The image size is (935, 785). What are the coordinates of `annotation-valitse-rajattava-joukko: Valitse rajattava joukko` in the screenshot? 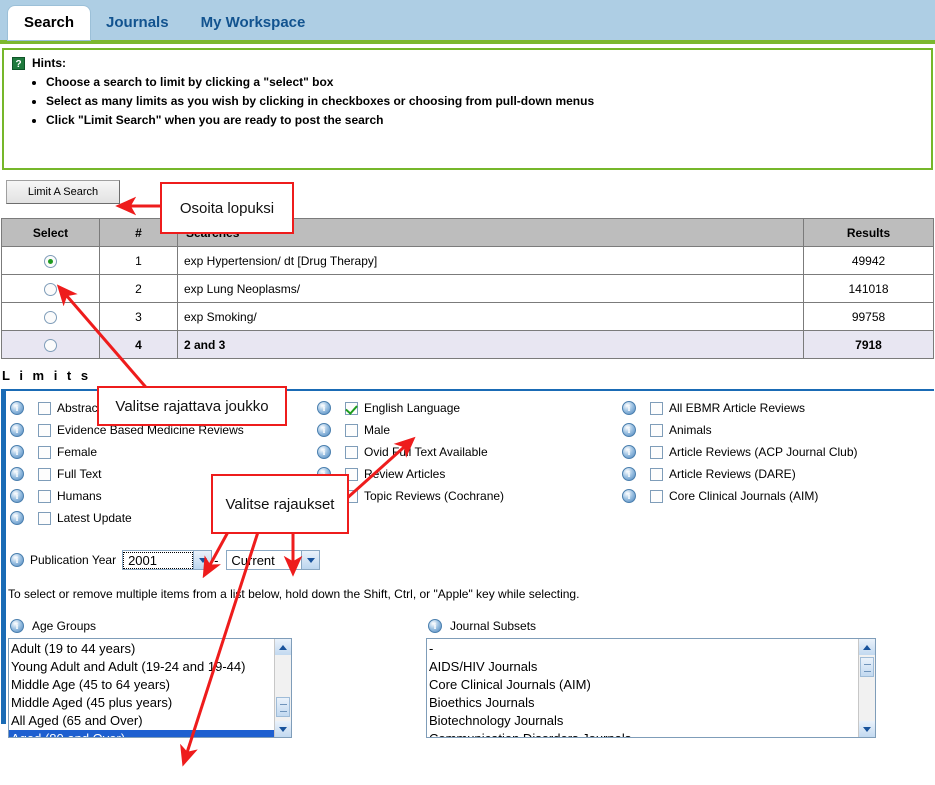 It's located at (192, 406).